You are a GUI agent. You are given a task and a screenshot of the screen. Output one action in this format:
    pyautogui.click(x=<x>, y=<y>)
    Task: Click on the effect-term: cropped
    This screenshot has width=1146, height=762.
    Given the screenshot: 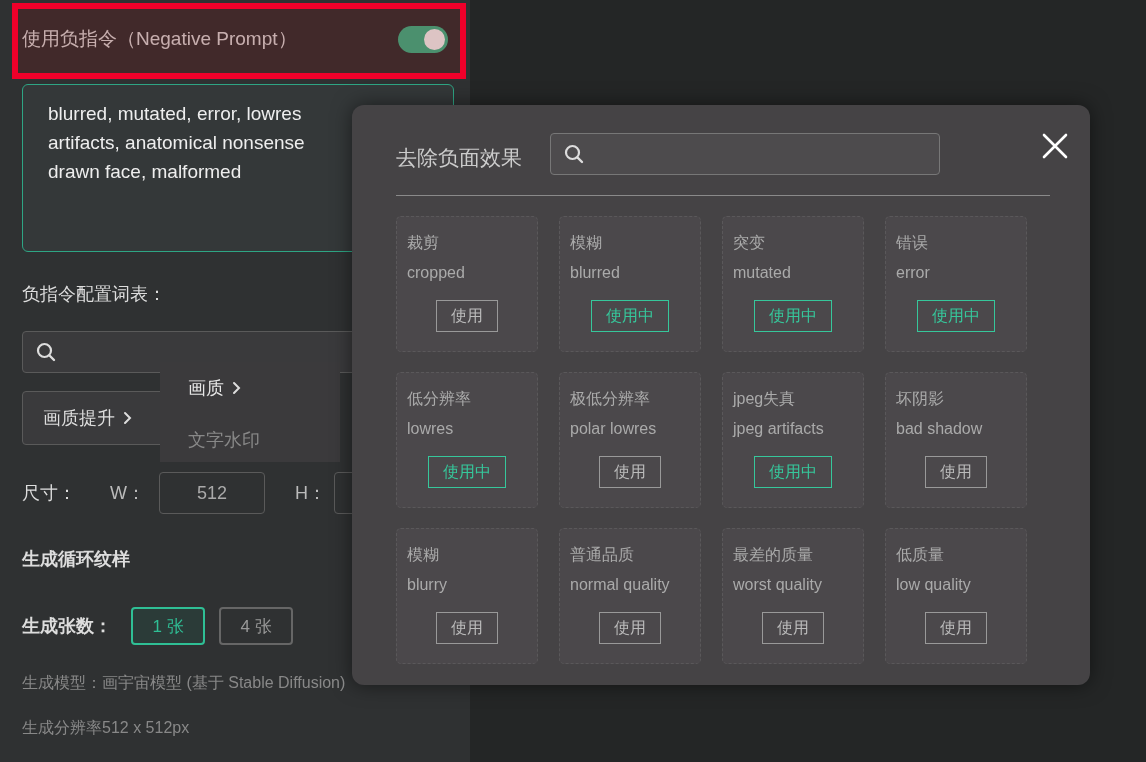 What is the action you would take?
    pyautogui.click(x=436, y=273)
    